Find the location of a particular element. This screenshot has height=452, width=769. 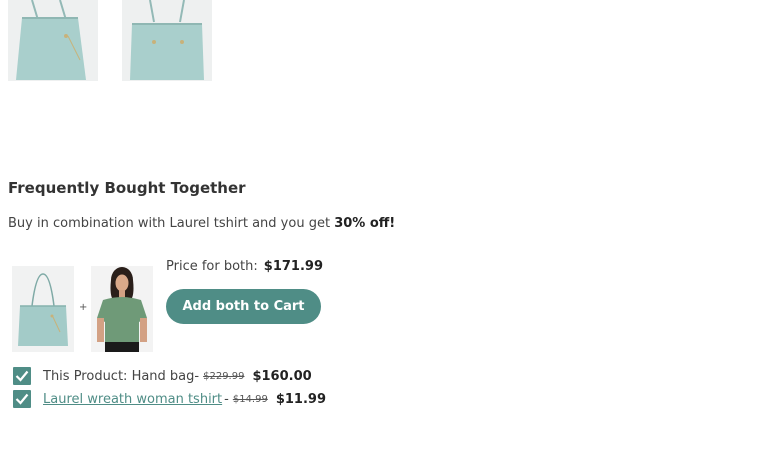

fbt-discount: 30% off! is located at coordinates (365, 223).